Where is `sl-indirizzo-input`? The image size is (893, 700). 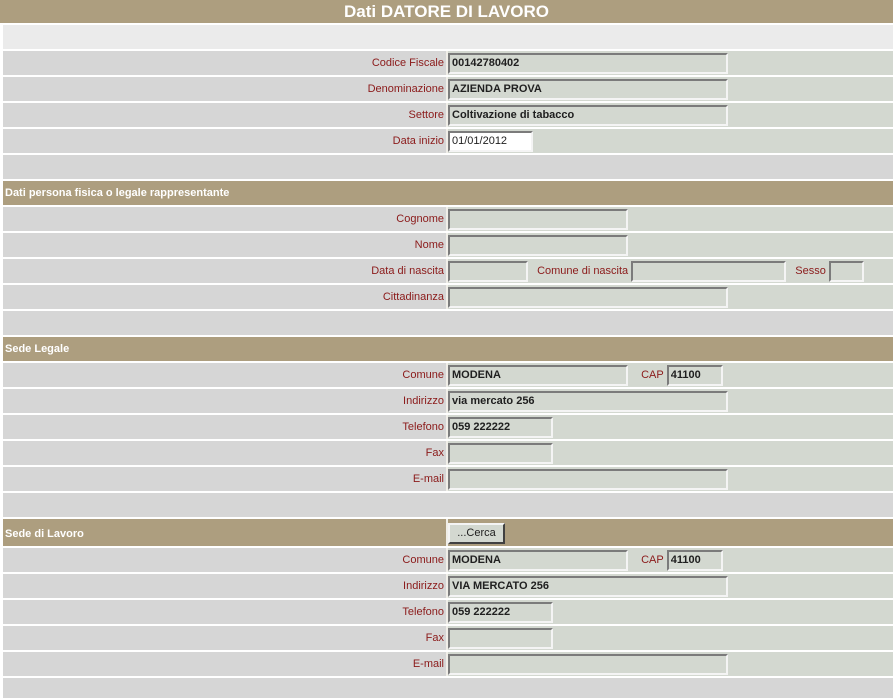 sl-indirizzo-input is located at coordinates (588, 401).